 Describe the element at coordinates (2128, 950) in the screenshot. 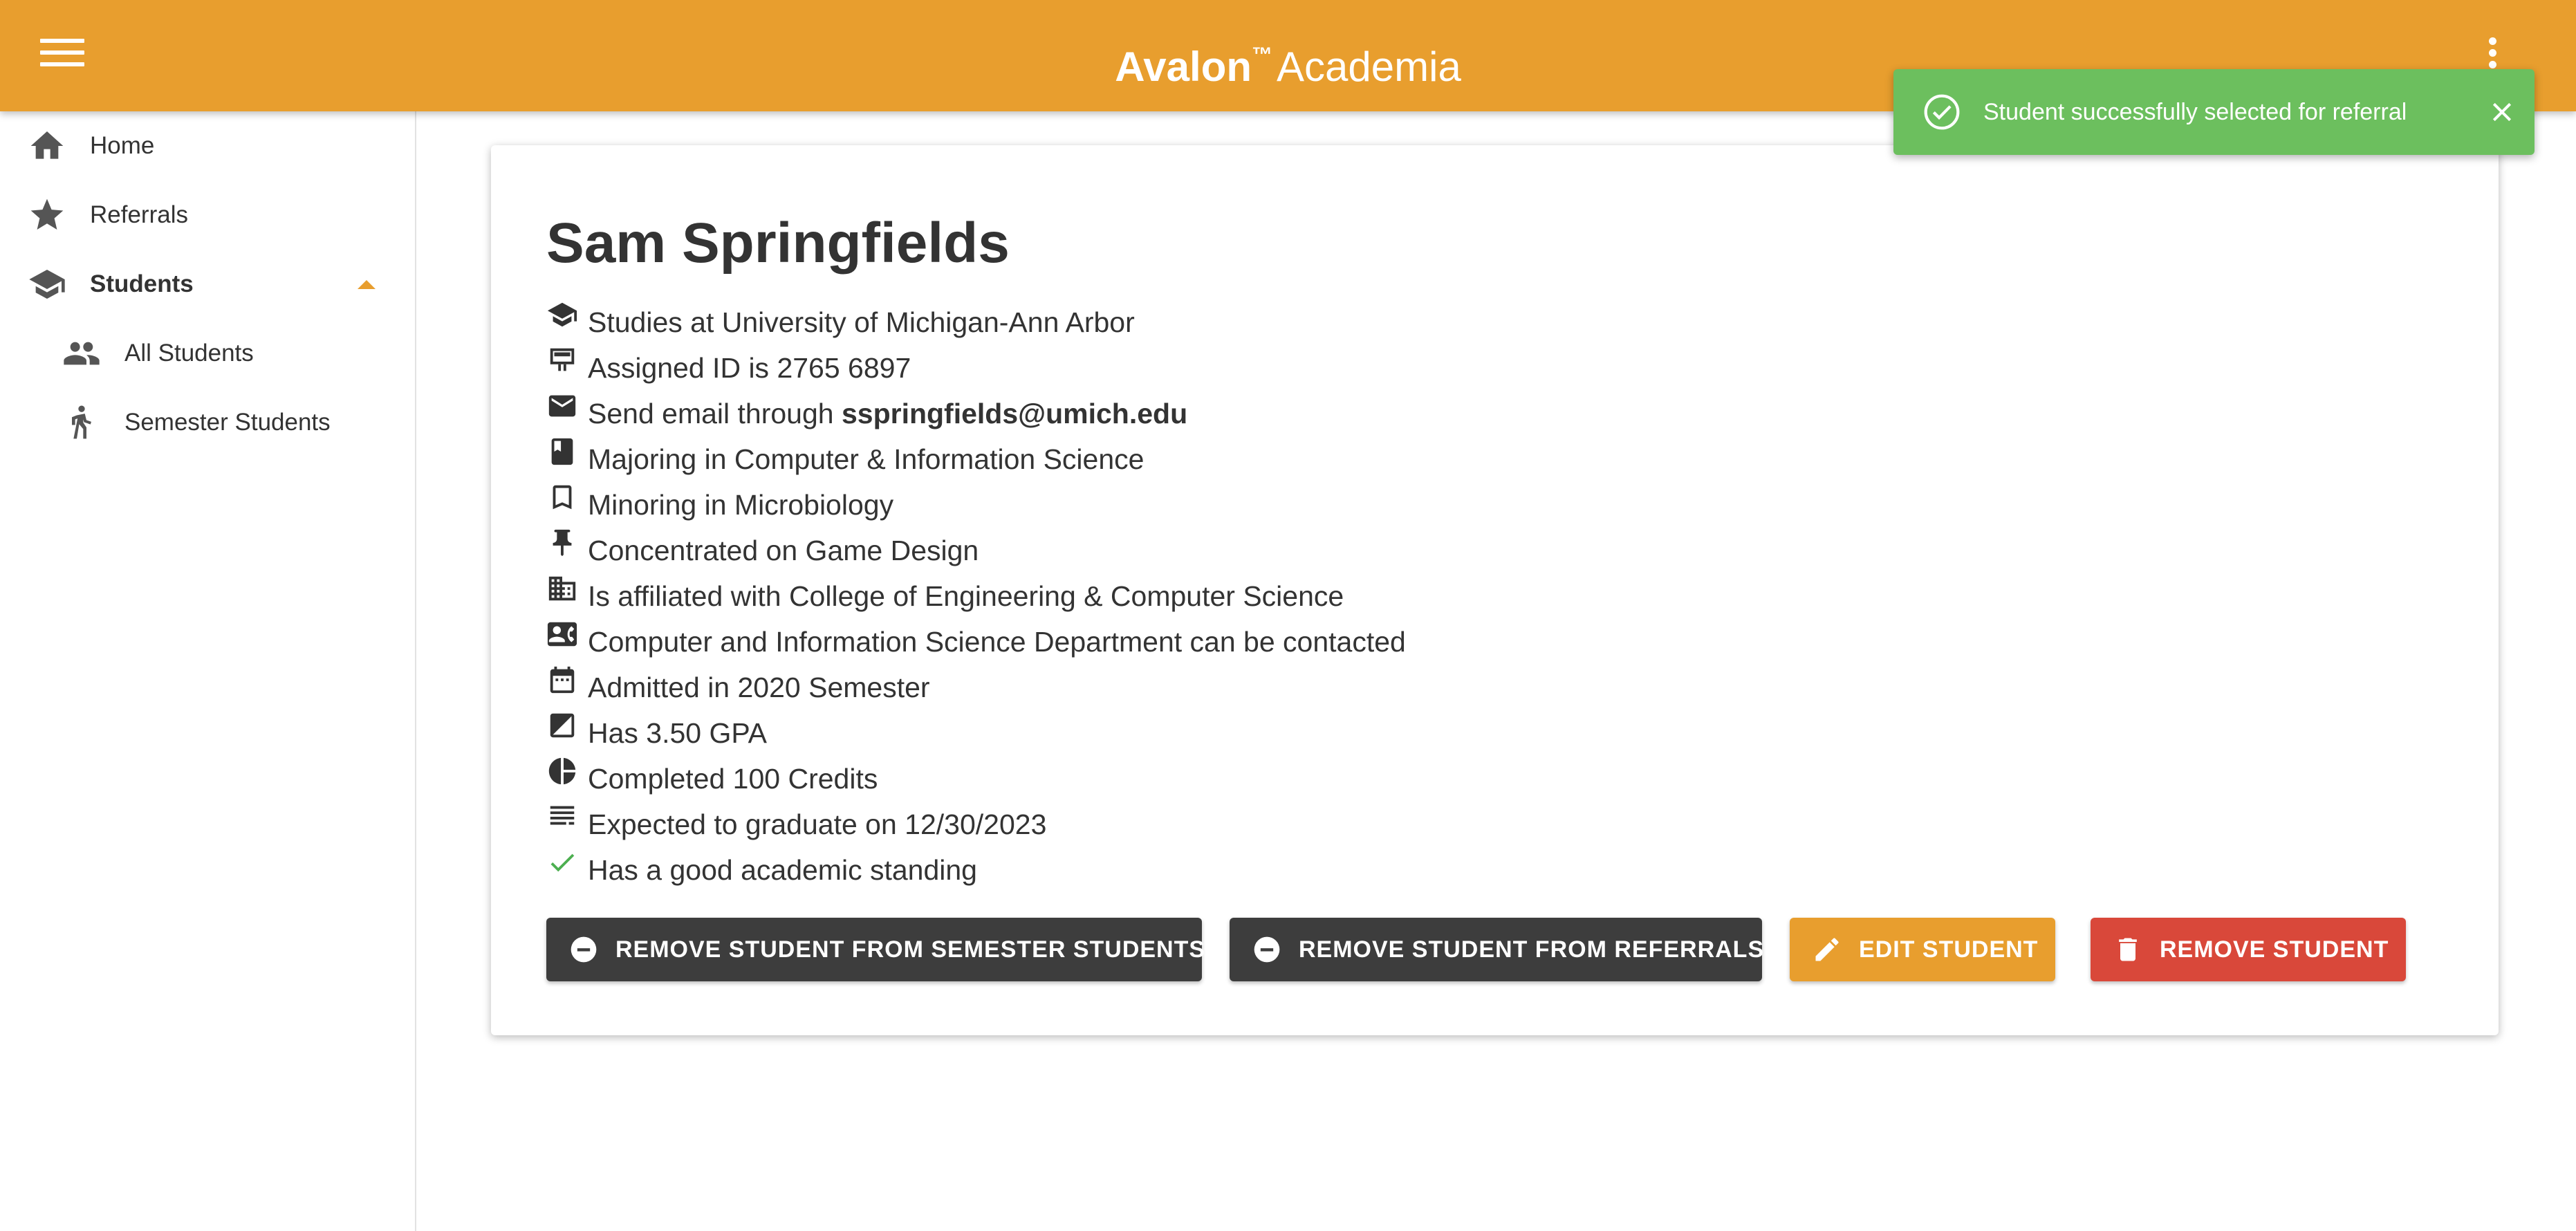

I see `trash-icon` at that location.